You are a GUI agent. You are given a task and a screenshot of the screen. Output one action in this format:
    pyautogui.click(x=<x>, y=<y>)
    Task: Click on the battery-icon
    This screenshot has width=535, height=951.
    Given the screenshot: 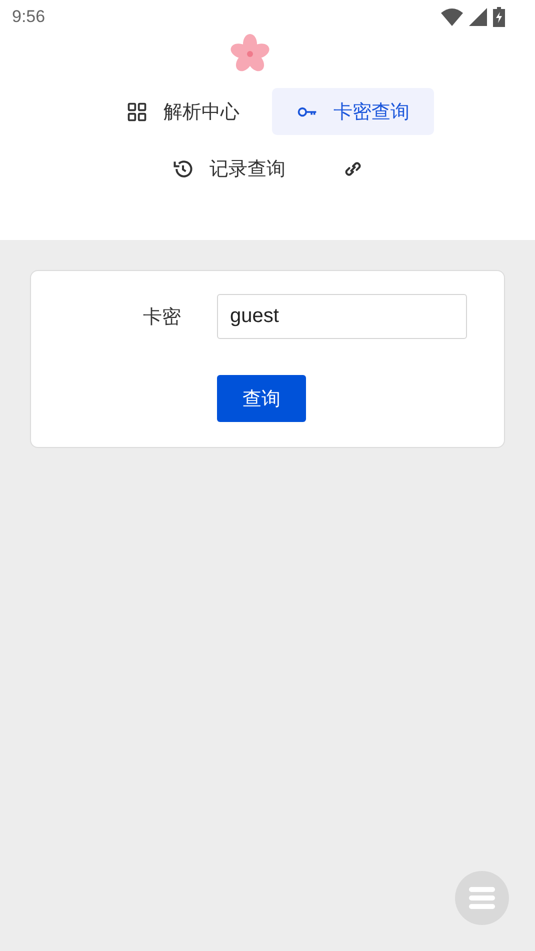 What is the action you would take?
    pyautogui.click(x=499, y=17)
    